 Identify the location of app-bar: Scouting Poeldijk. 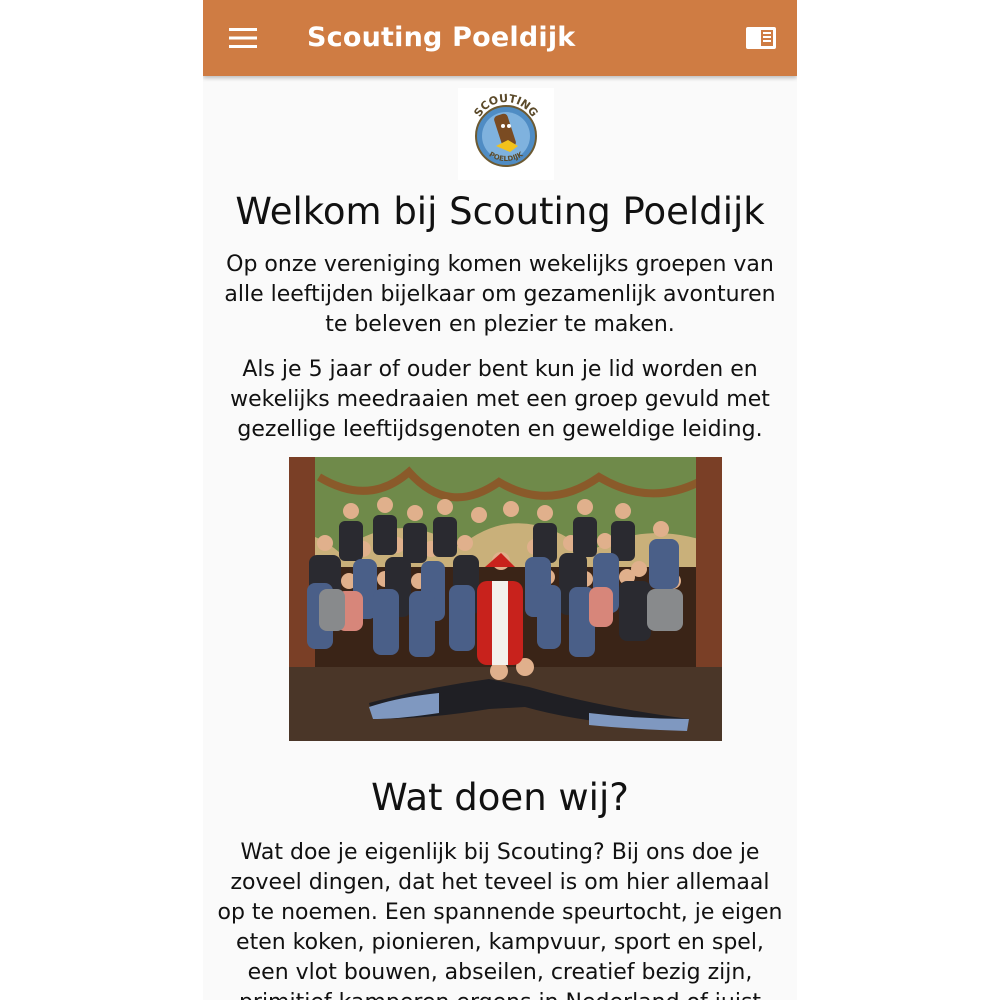
(500, 38).